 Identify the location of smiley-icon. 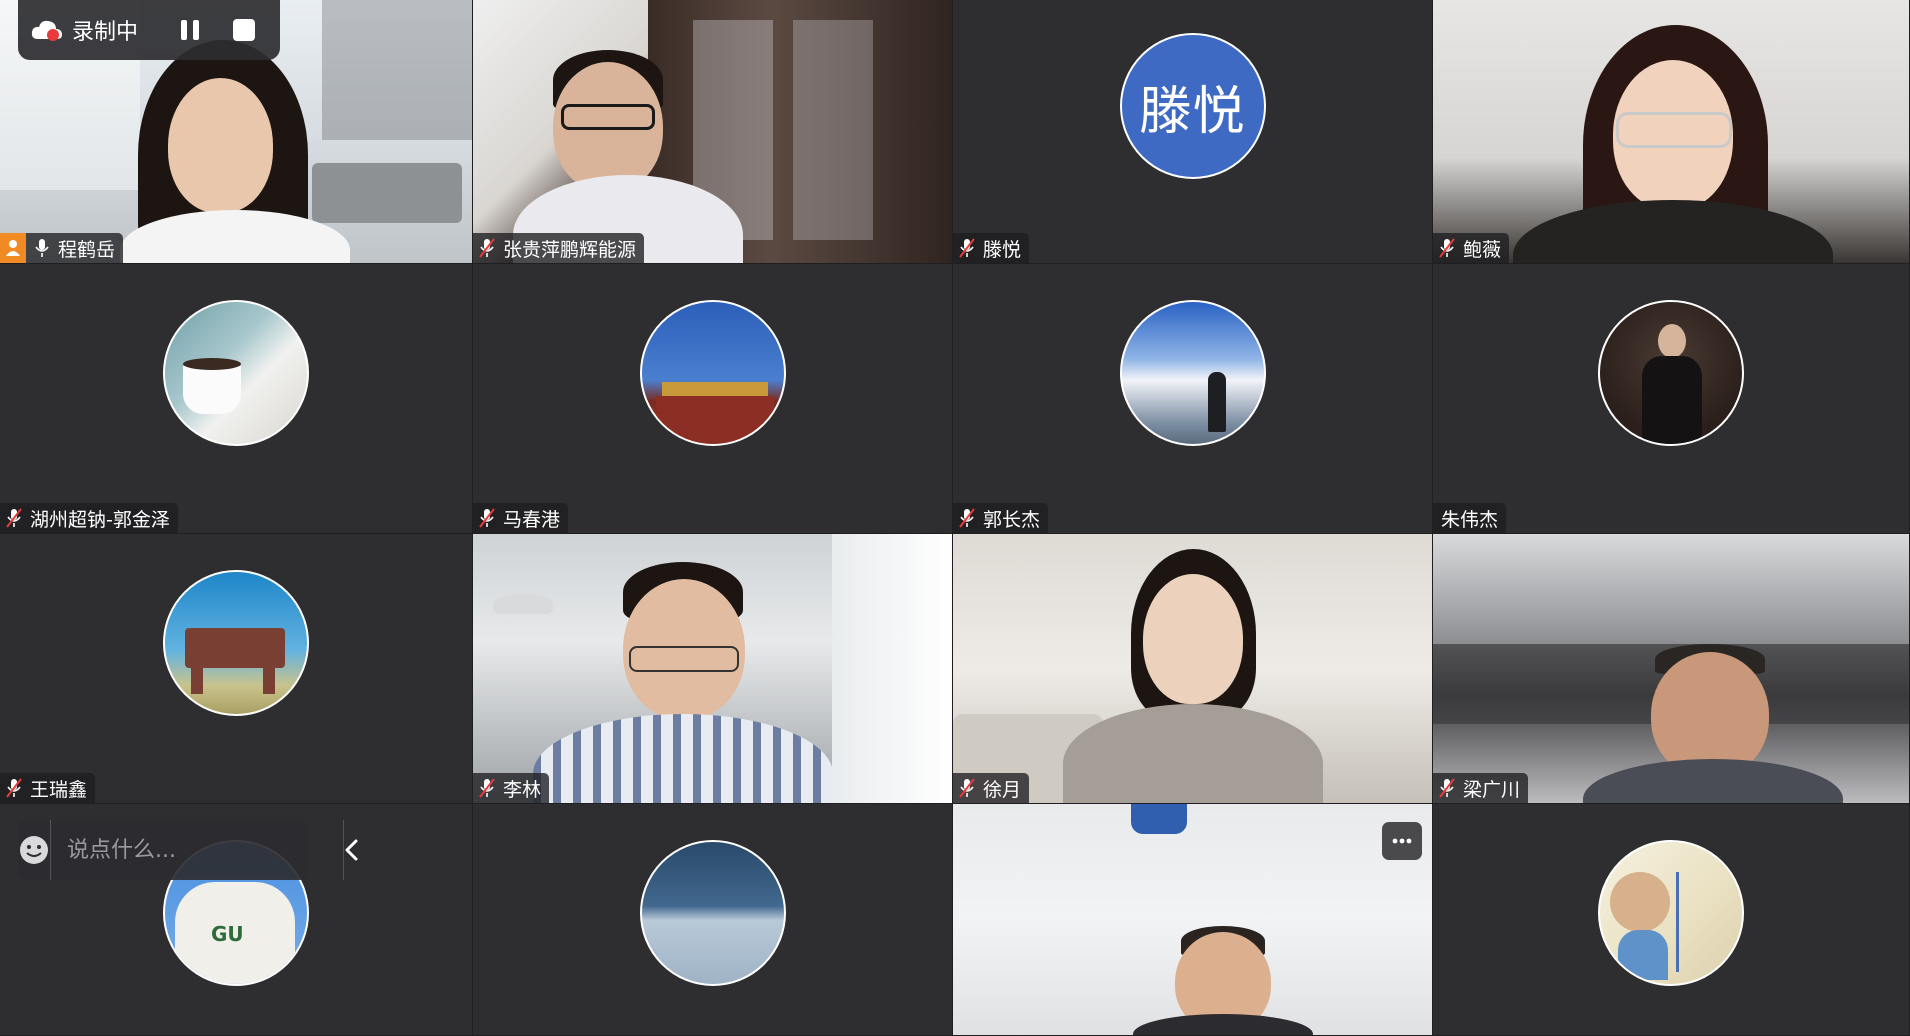
(34, 850).